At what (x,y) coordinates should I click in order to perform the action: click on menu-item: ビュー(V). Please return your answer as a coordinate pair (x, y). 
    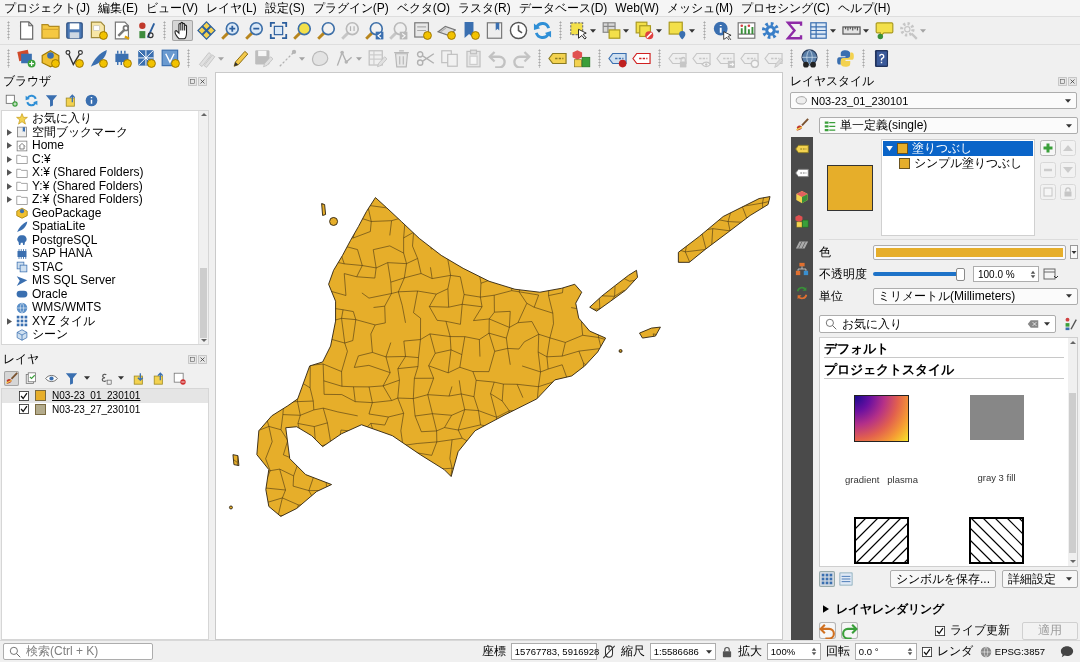
    Looking at the image, I should click on (172, 8).